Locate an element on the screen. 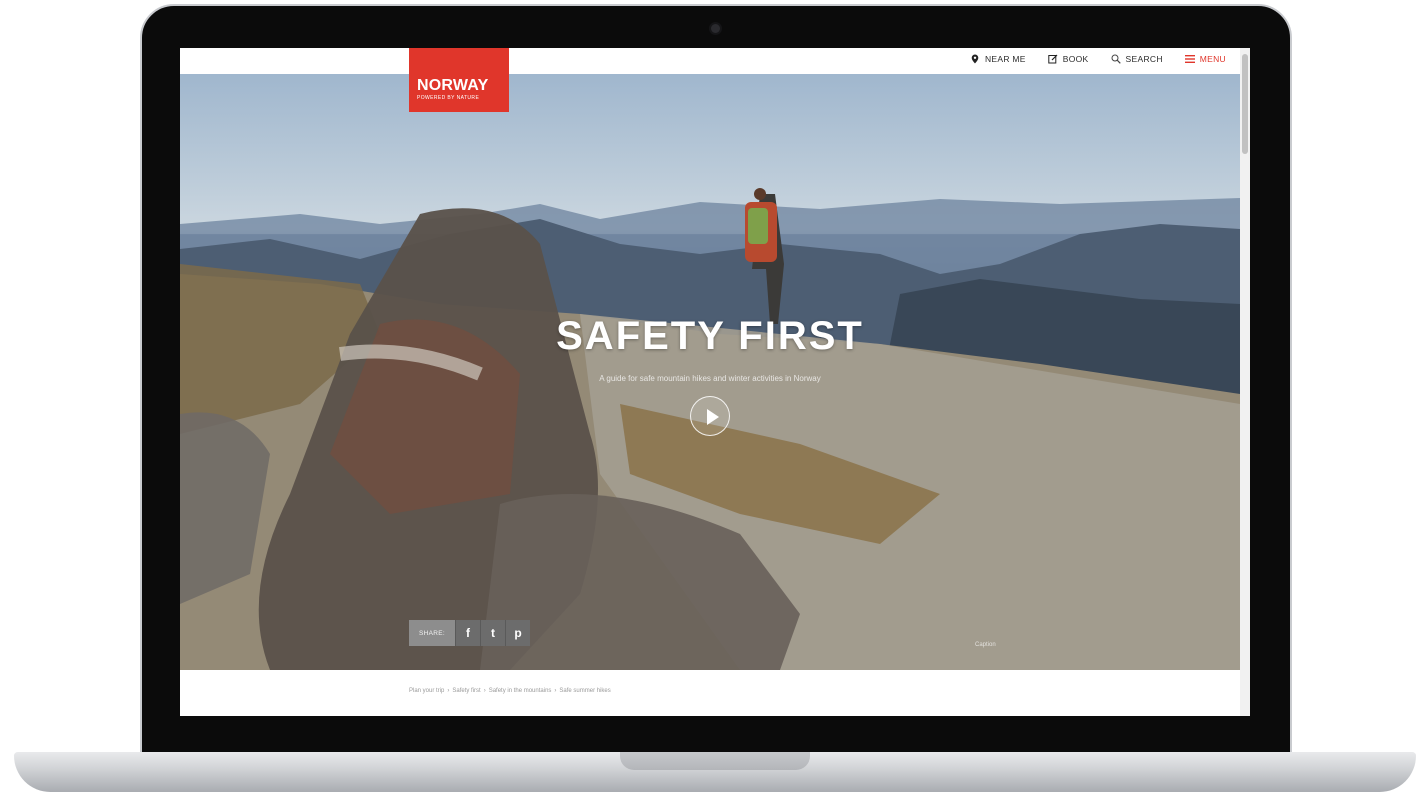 Image resolution: width=1425 pixels, height=795 pixels. breadcrumb-item-safety-first: Safety first is located at coordinates (466, 691).